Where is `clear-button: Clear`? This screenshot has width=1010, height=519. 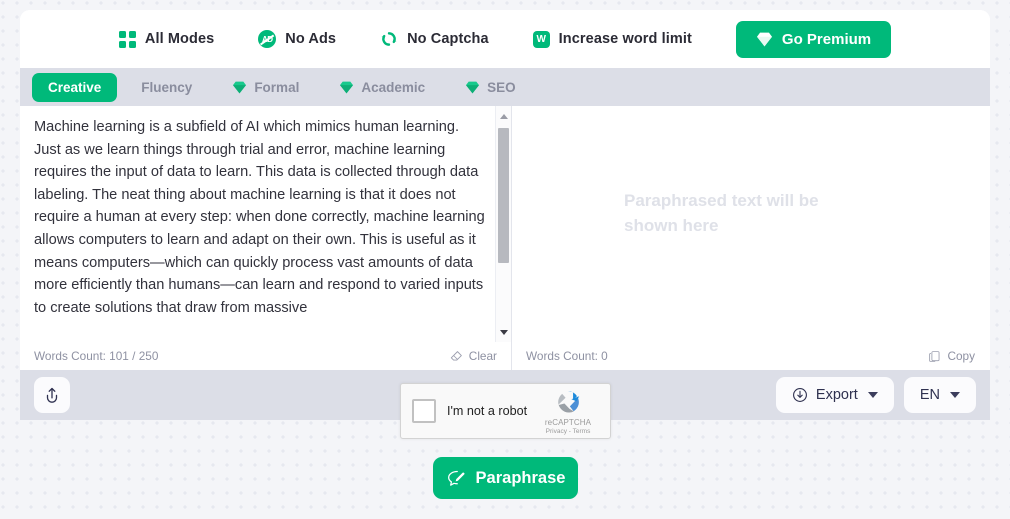 clear-button: Clear is located at coordinates (473, 356).